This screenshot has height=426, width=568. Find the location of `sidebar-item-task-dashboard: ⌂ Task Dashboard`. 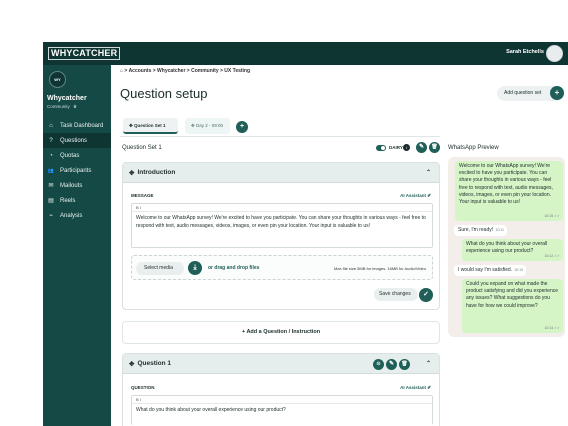

sidebar-item-task-dashboard: ⌂ Task Dashboard is located at coordinates (77, 125).